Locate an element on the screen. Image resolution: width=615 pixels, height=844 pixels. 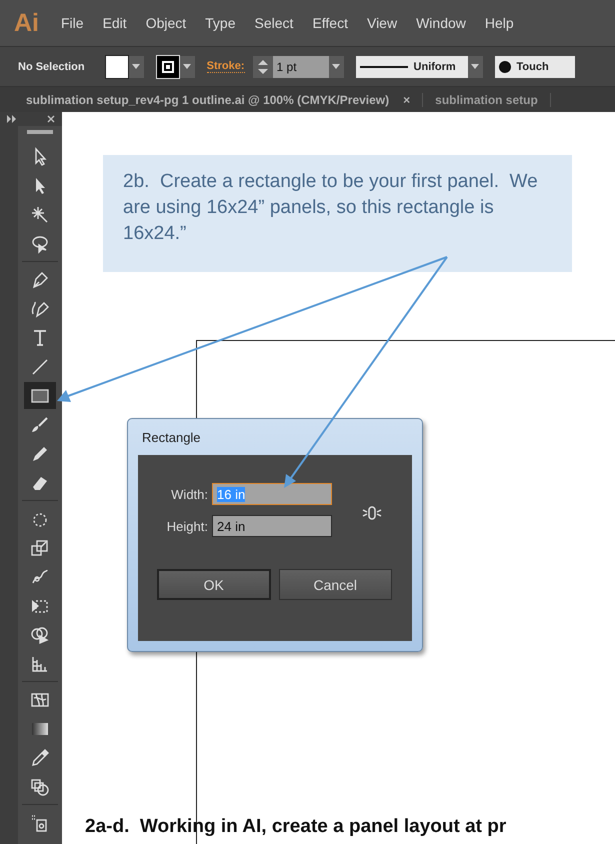
blend-icon is located at coordinates (40, 786).